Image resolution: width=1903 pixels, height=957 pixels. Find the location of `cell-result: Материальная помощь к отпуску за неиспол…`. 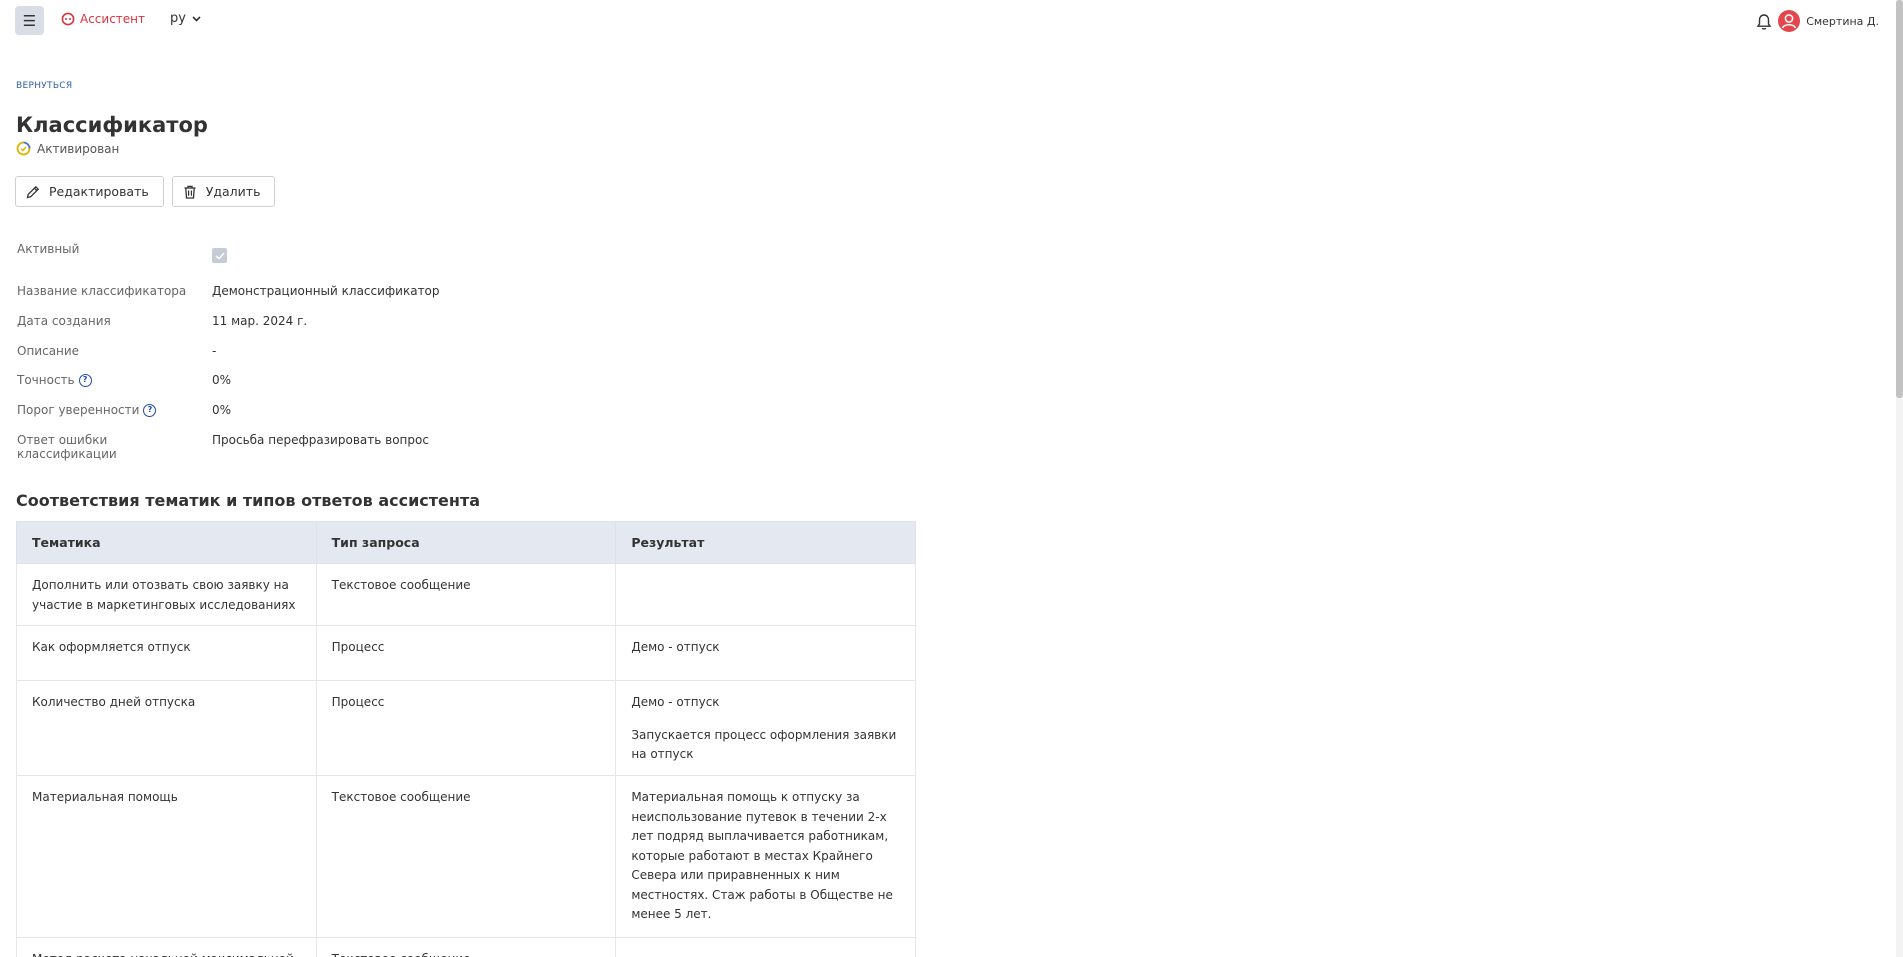

cell-result: Материальная помощь к отпуску за неиспол… is located at coordinates (765, 856).